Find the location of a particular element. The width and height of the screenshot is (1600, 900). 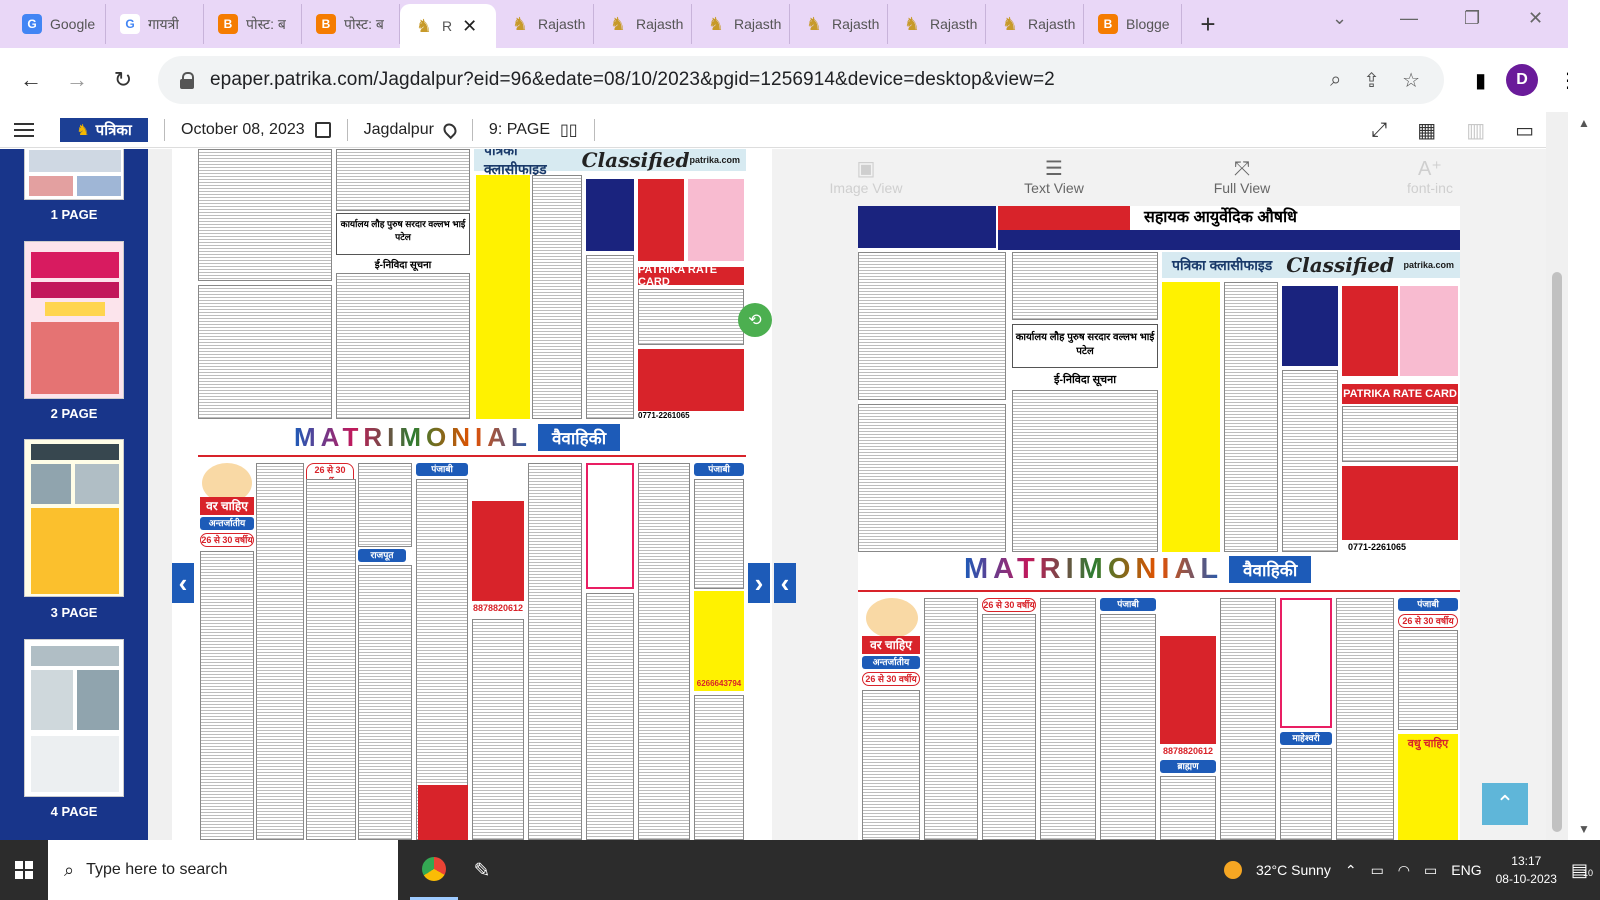

view-mode-full-view: ⤧ Full View is located at coordinates (1242, 177).